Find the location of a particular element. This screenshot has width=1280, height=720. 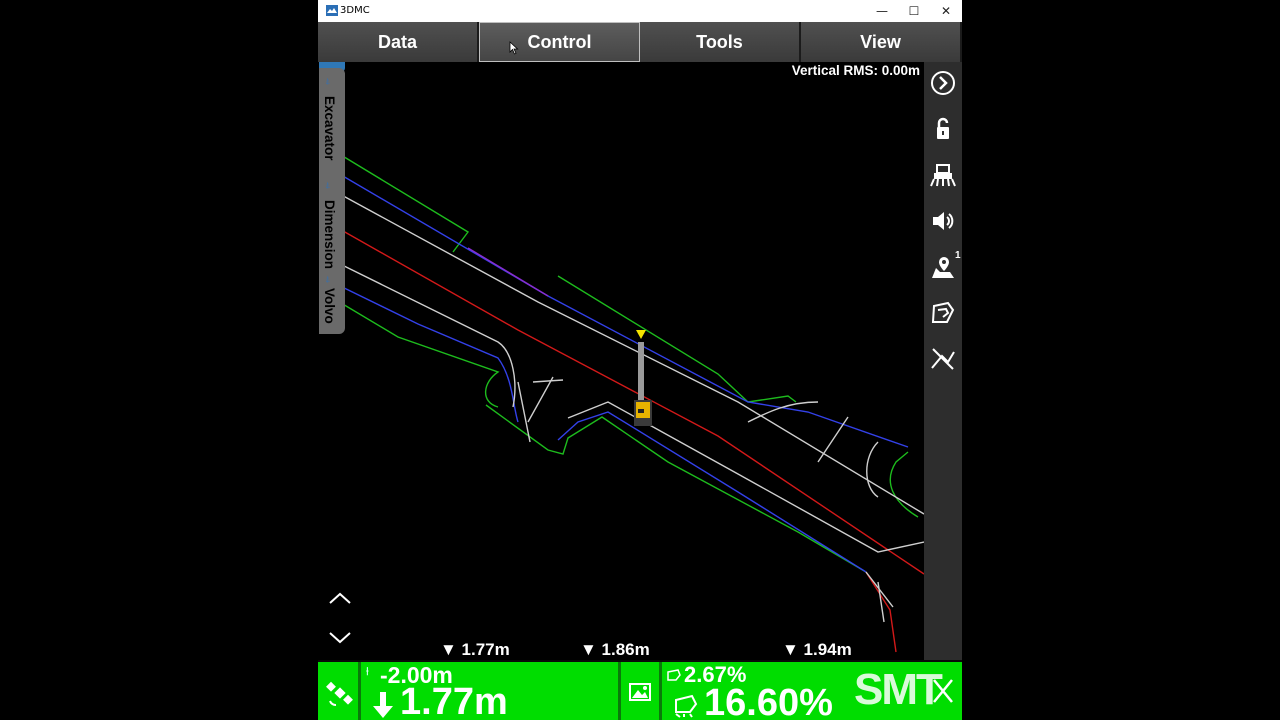

unlock-icon is located at coordinates (943, 129).